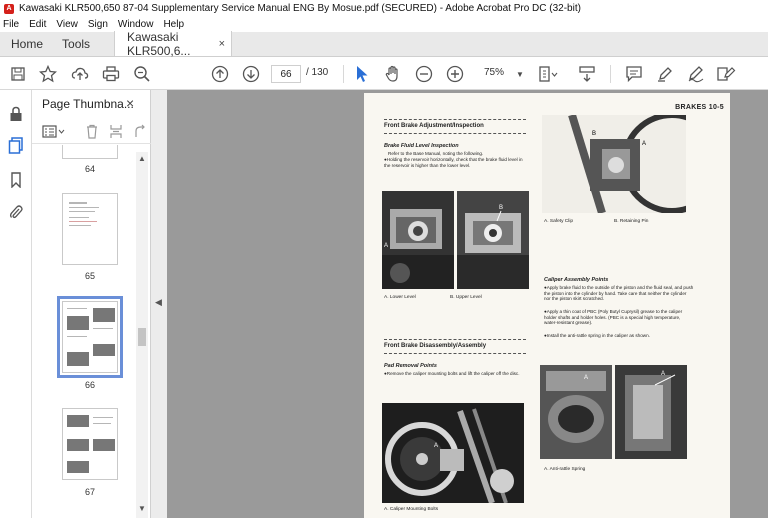  I want to click on caption-safety-clip: A. Safety Clip, so click(559, 221).